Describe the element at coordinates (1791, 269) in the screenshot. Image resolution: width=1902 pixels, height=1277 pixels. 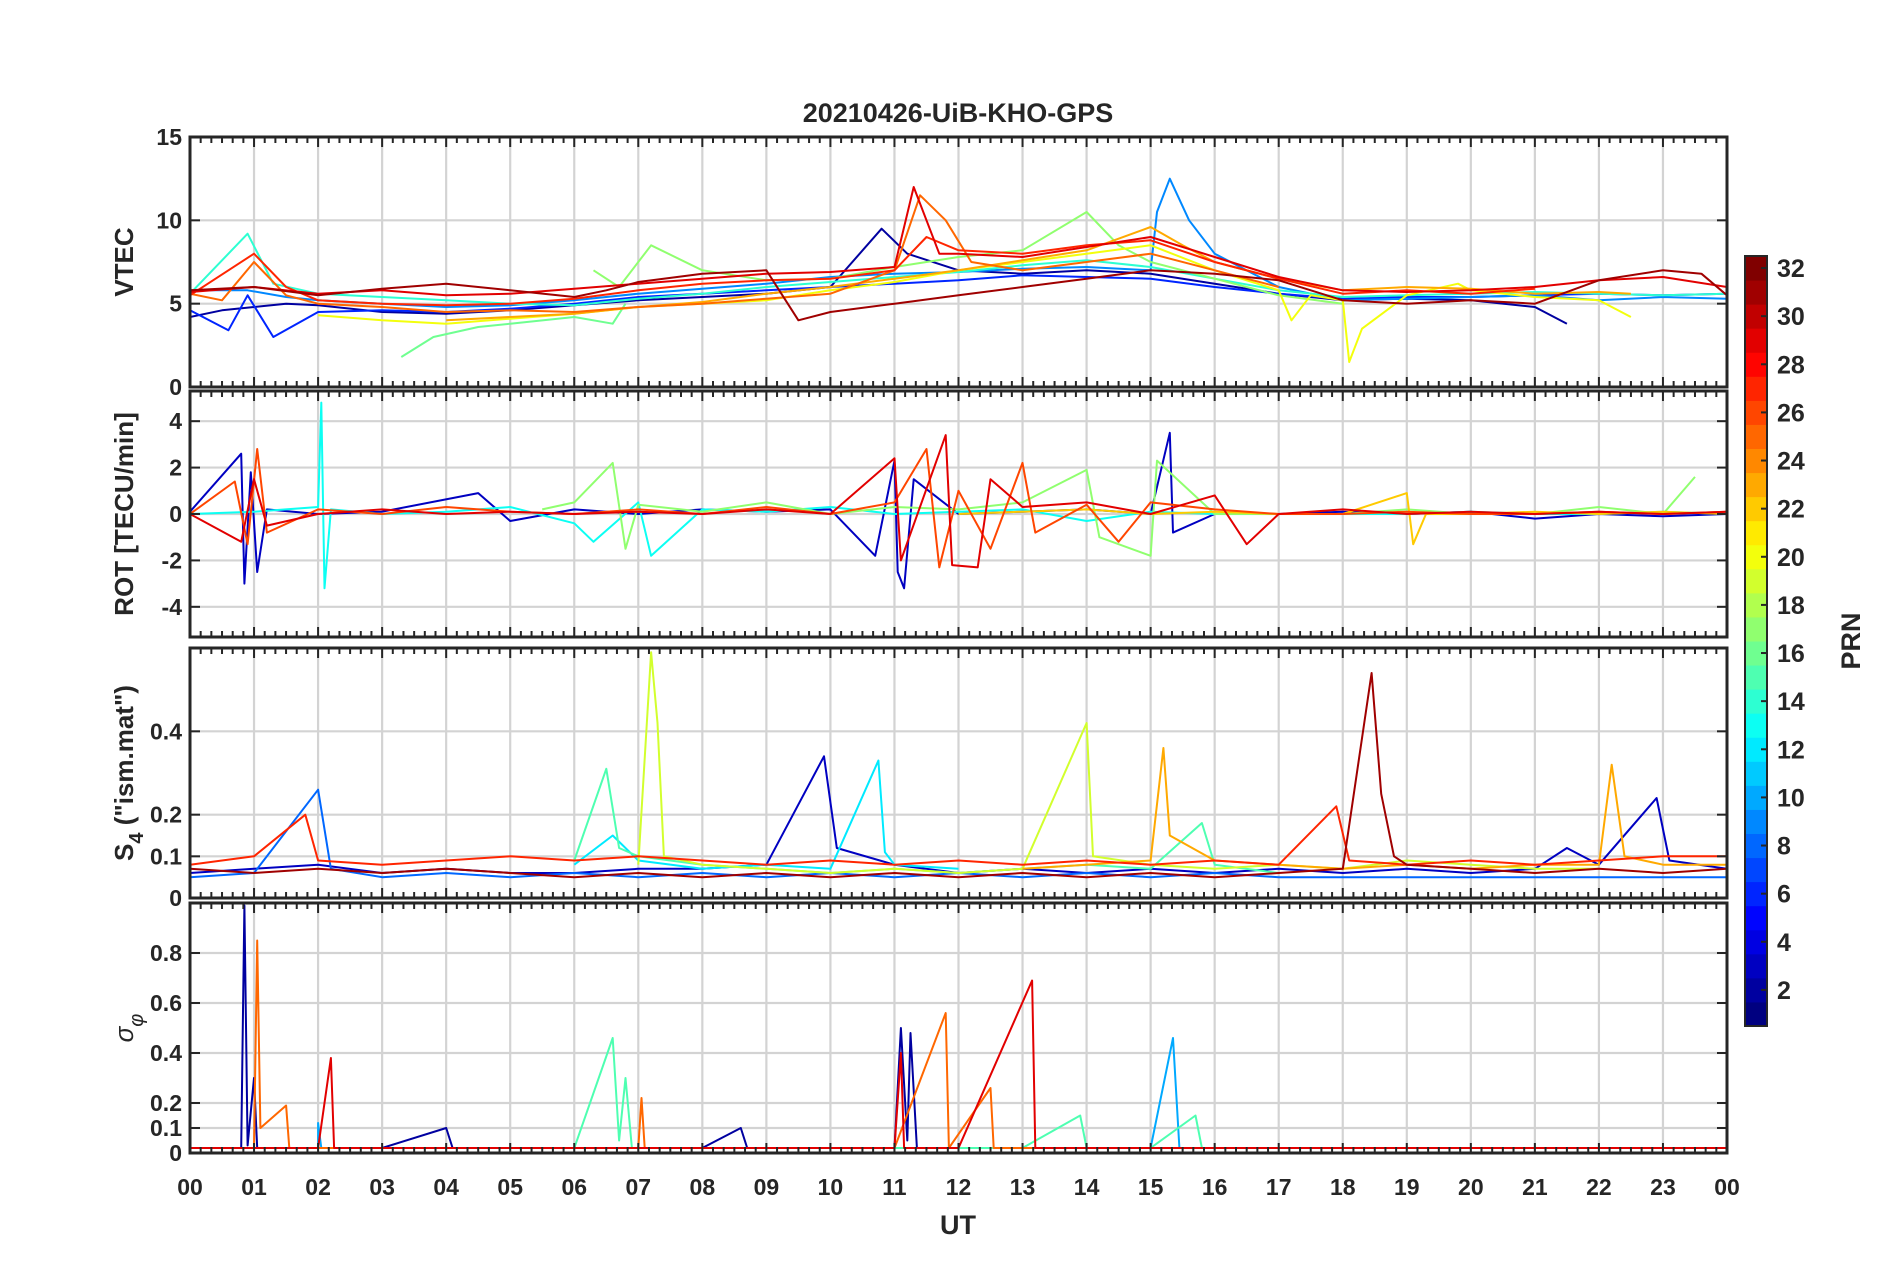
I see `colorbar-tick-label-32: 32` at that location.